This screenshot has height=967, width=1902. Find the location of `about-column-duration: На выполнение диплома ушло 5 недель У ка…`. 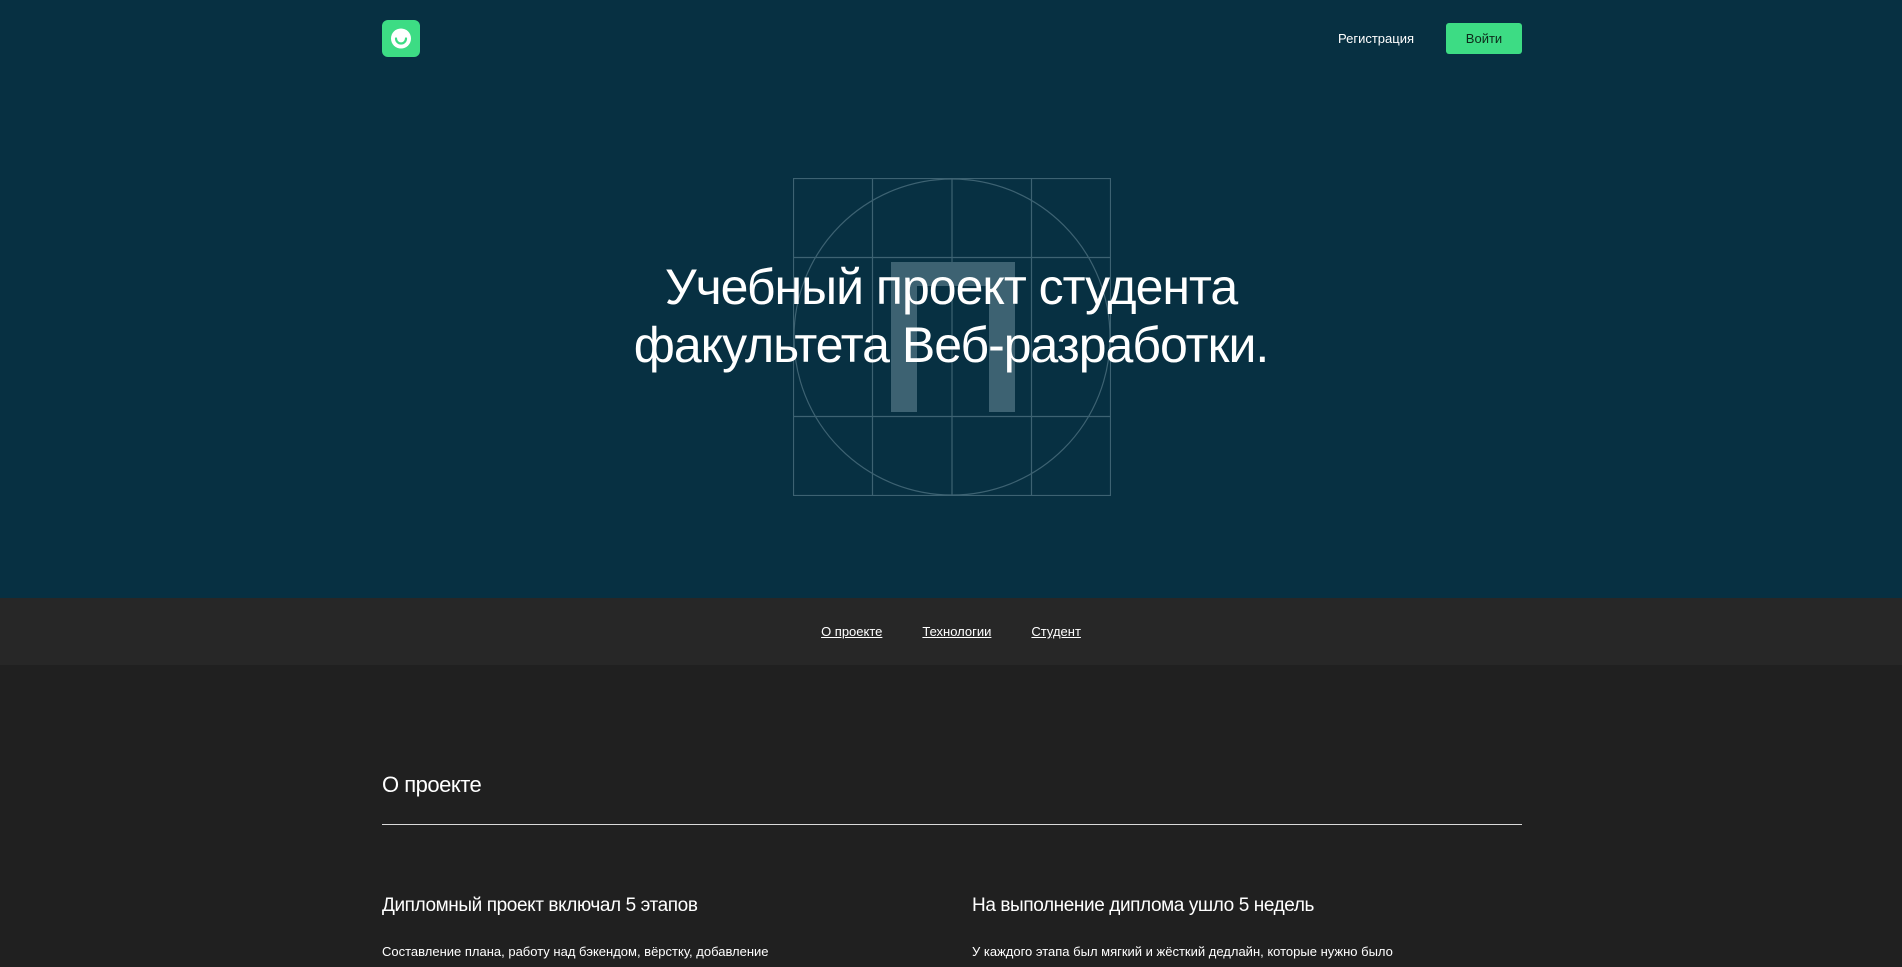

about-column-duration: На выполнение диплома ушло 5 недель У ка… is located at coordinates (1252, 928).